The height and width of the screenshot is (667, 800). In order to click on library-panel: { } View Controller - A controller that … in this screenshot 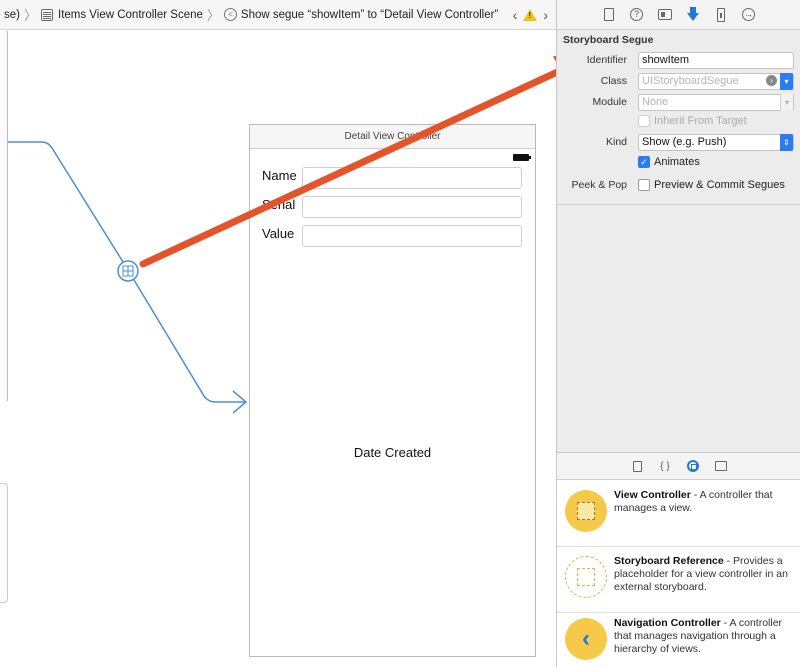, I will do `click(678, 559)`.